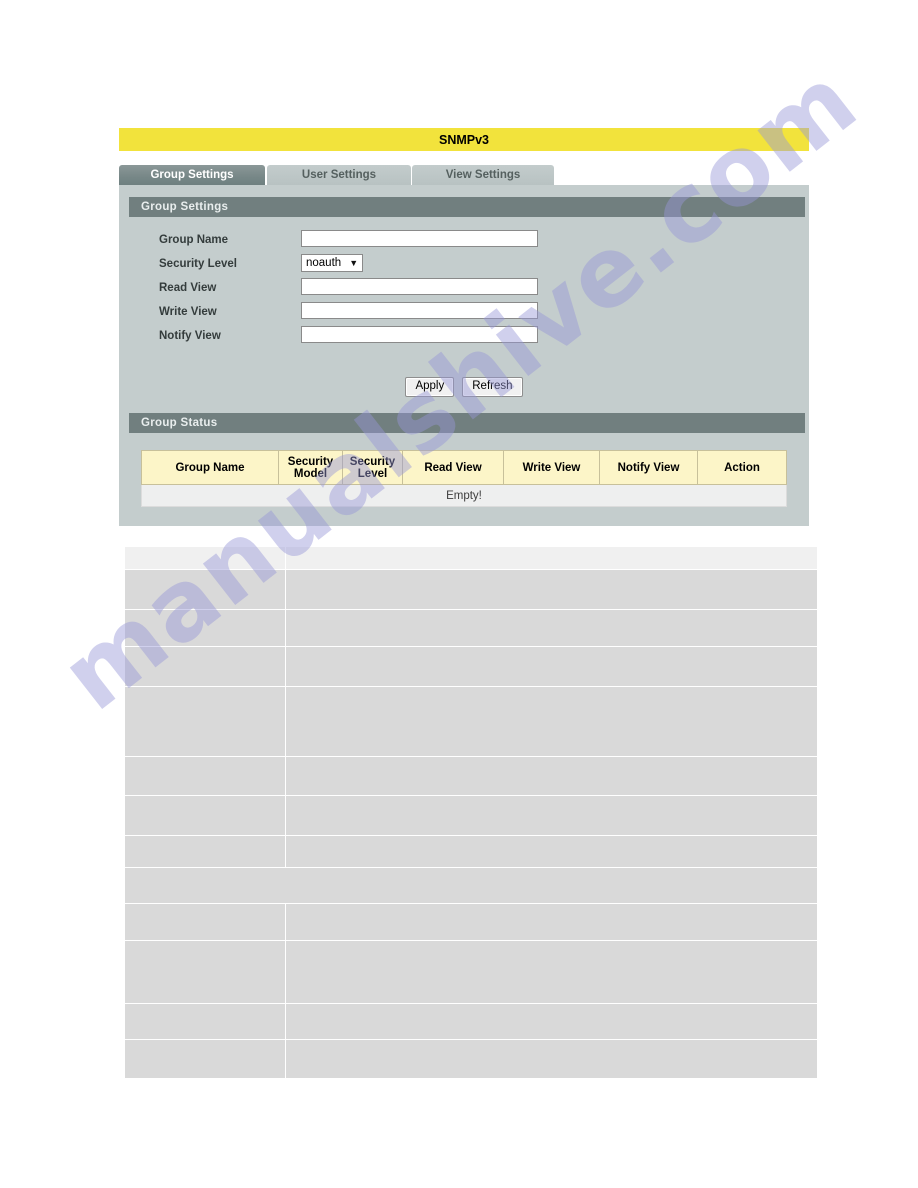 The height and width of the screenshot is (1188, 918). What do you see at coordinates (190, 336) in the screenshot?
I see `label-notify-view: Notify View` at bounding box center [190, 336].